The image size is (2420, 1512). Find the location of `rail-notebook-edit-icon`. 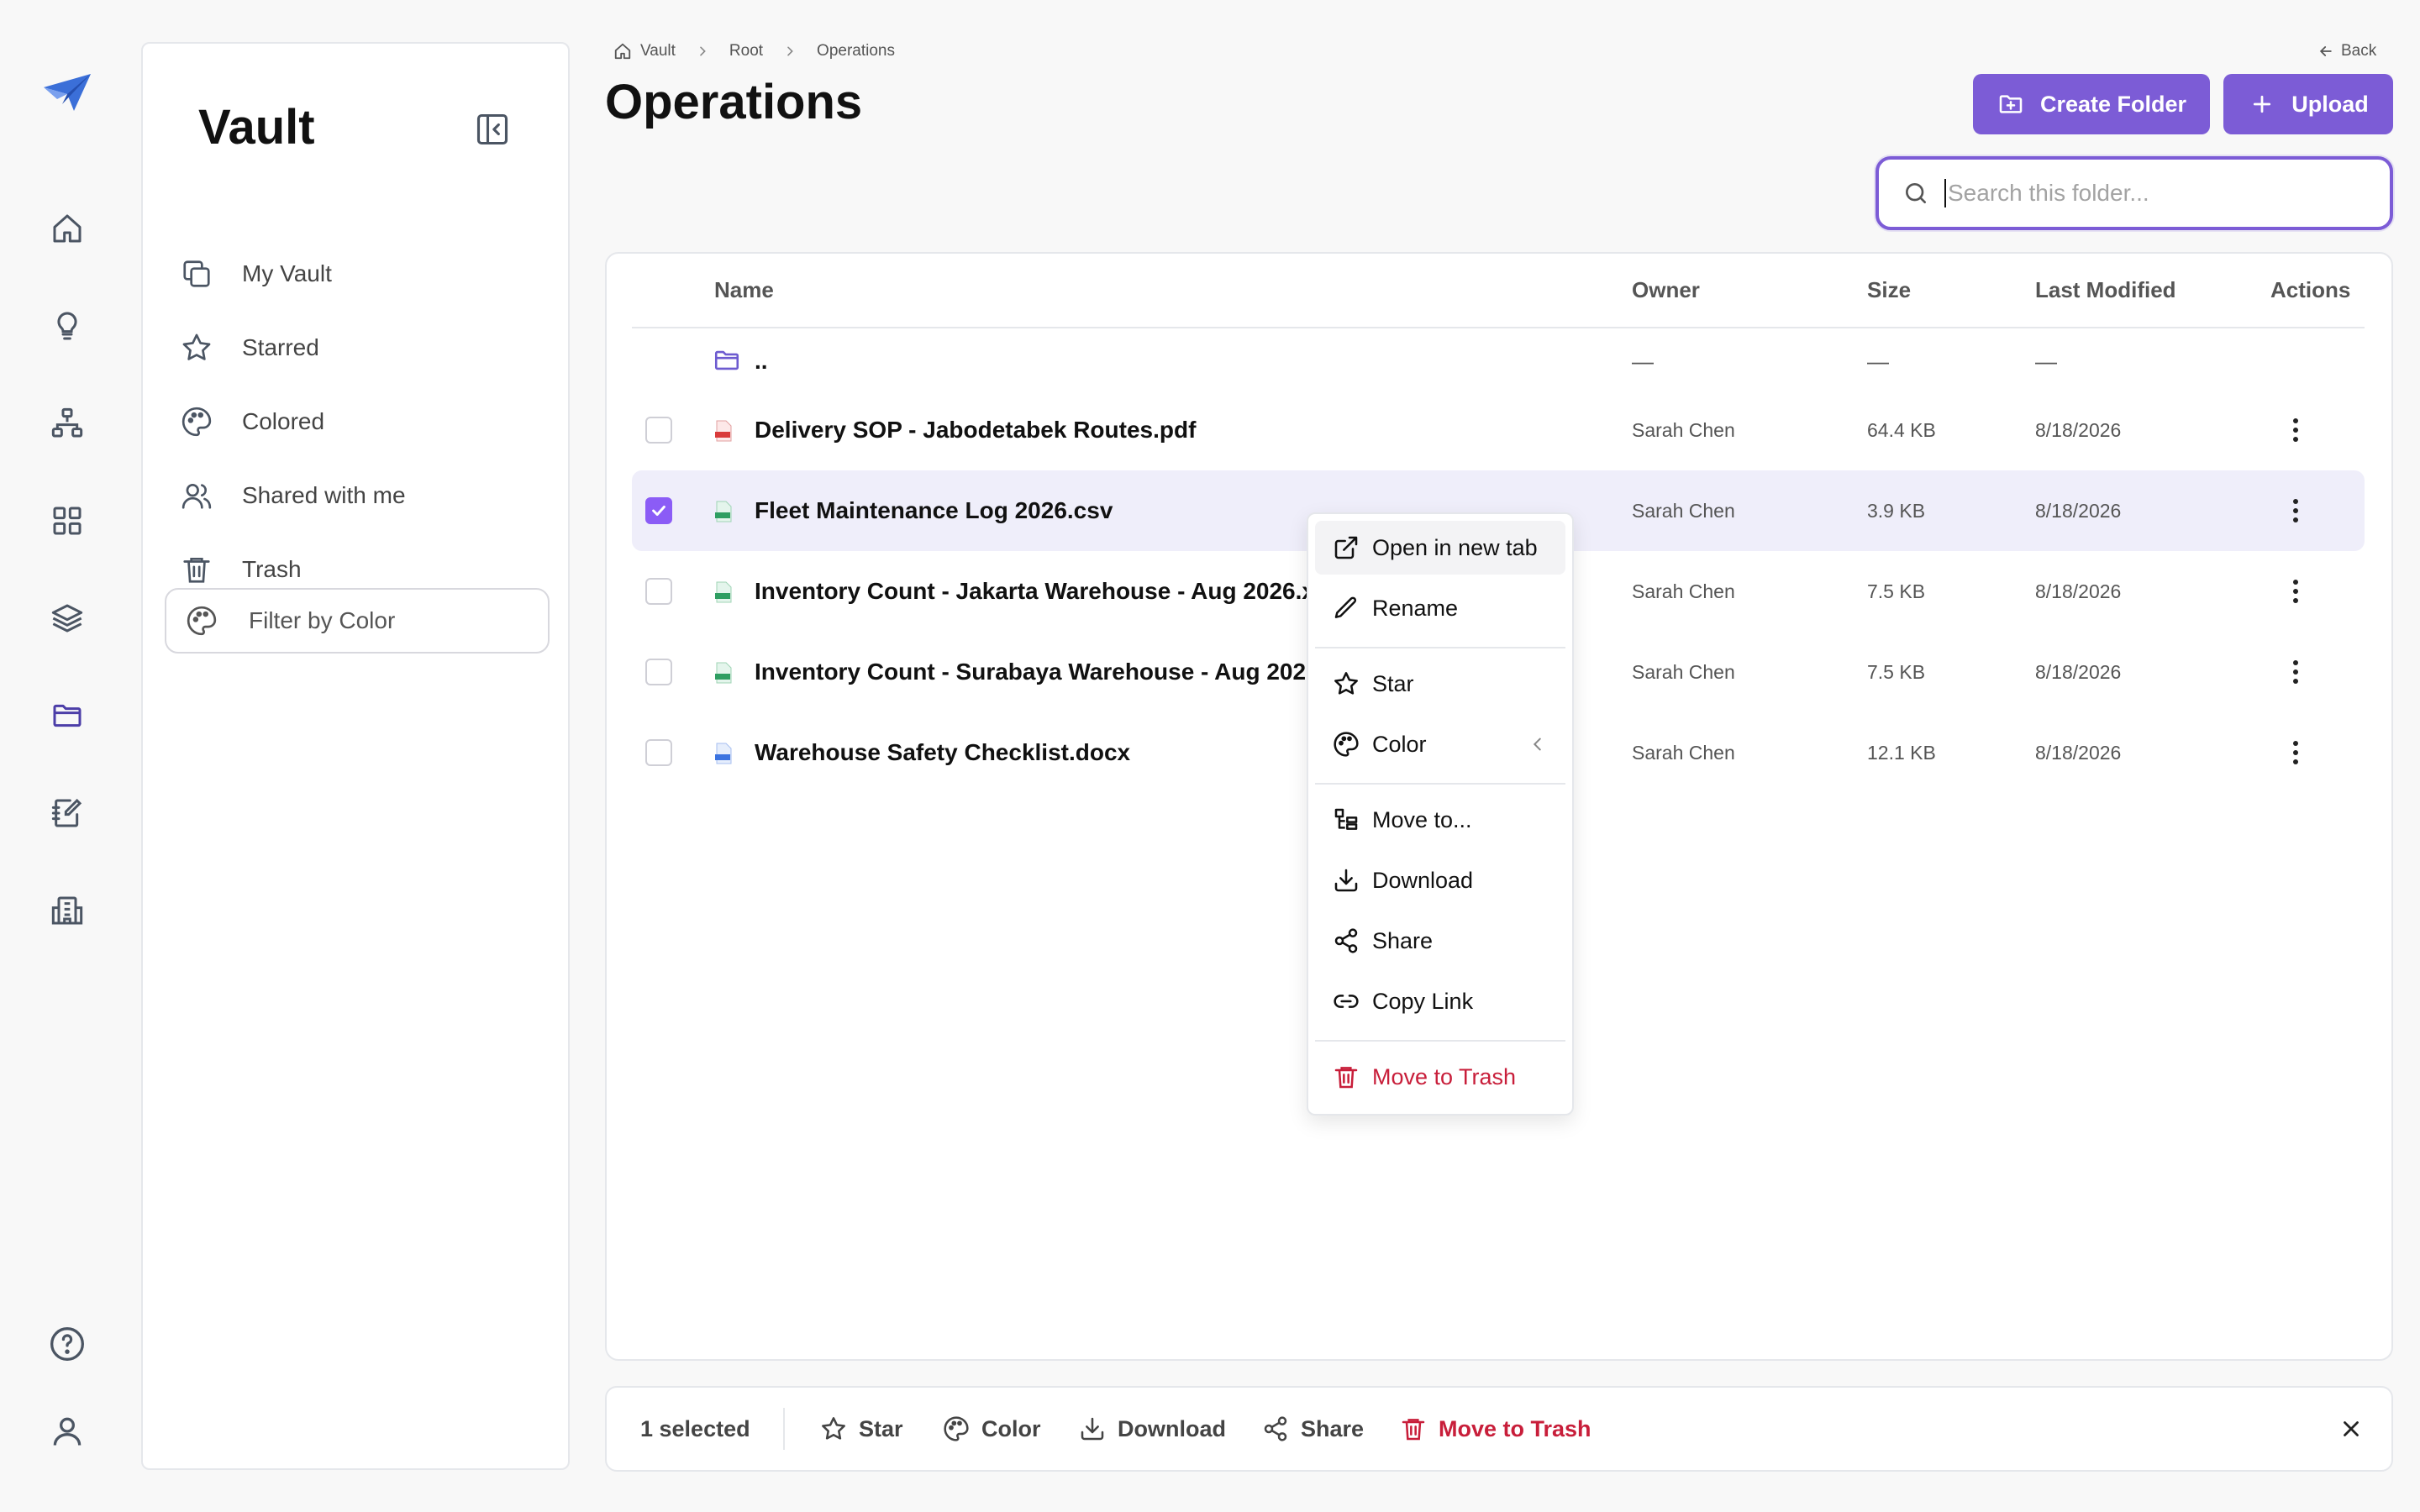

rail-notebook-edit-icon is located at coordinates (67, 813).